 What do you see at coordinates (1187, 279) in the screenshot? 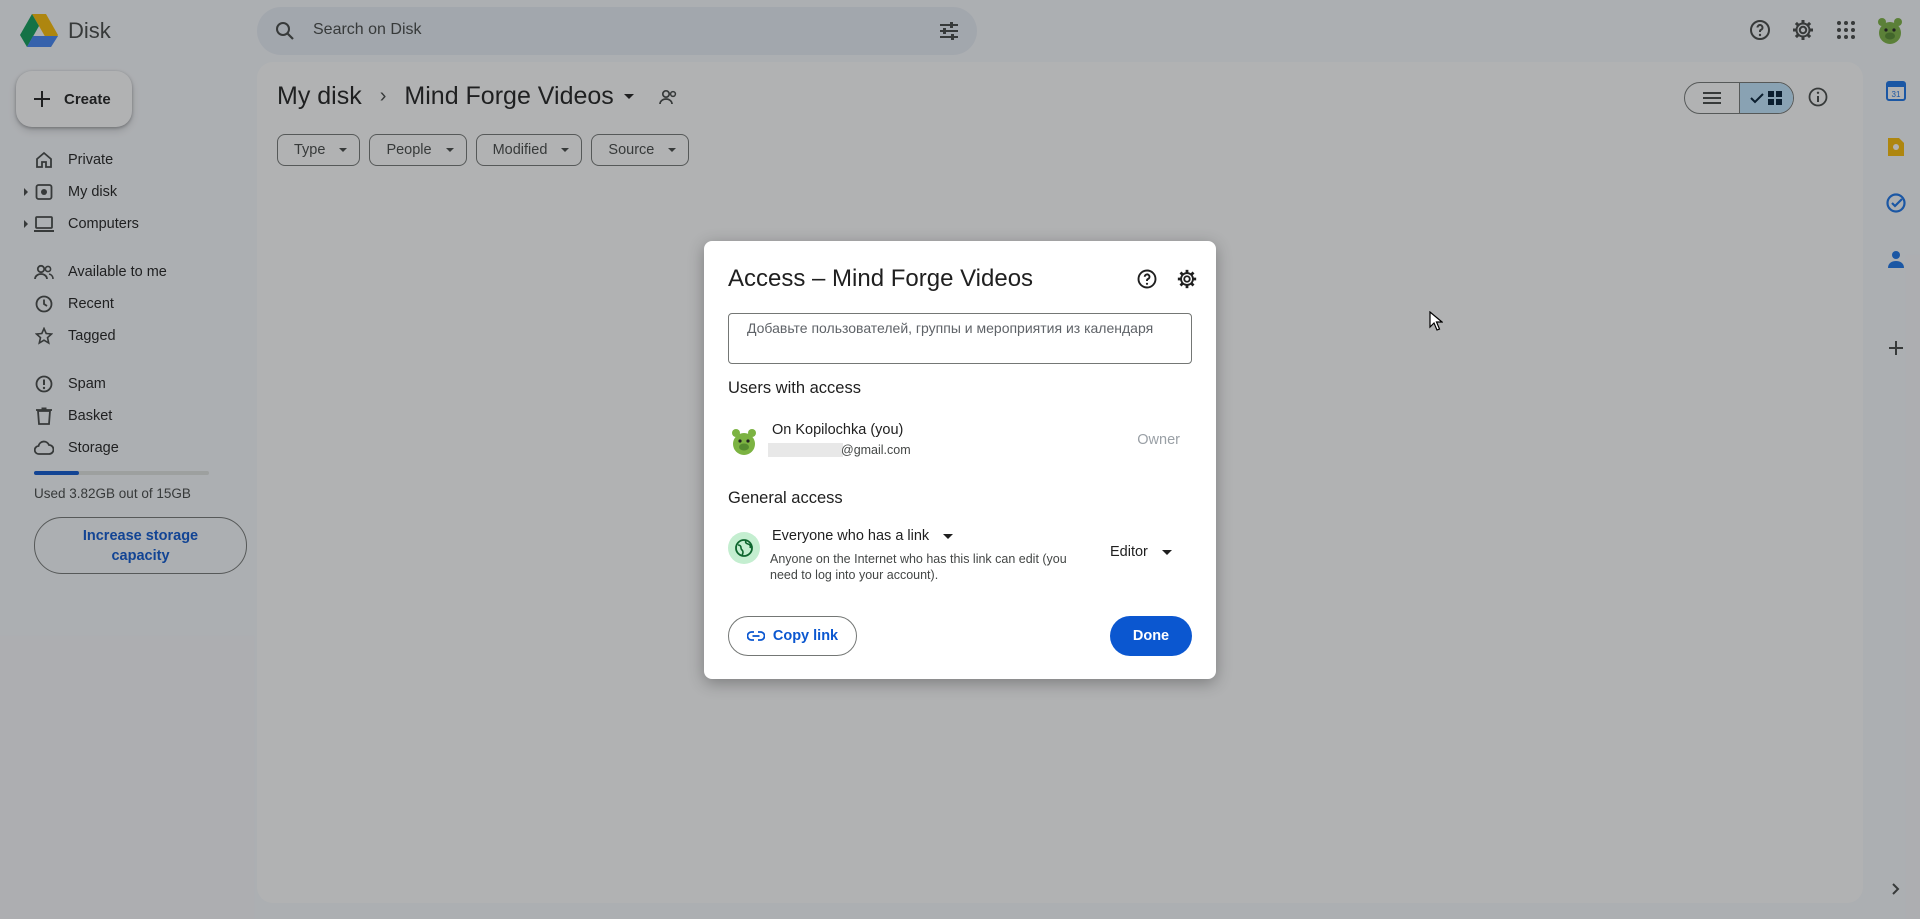
I see `share-settings-gear-icon` at bounding box center [1187, 279].